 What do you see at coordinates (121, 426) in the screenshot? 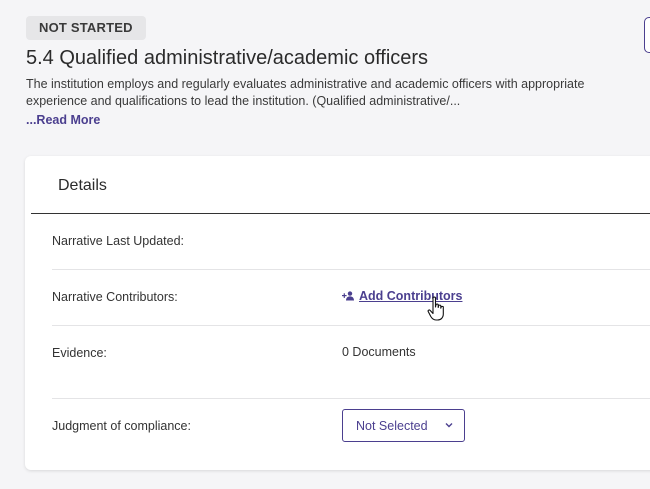
I see `judgment-label: Judgment of compliance:` at bounding box center [121, 426].